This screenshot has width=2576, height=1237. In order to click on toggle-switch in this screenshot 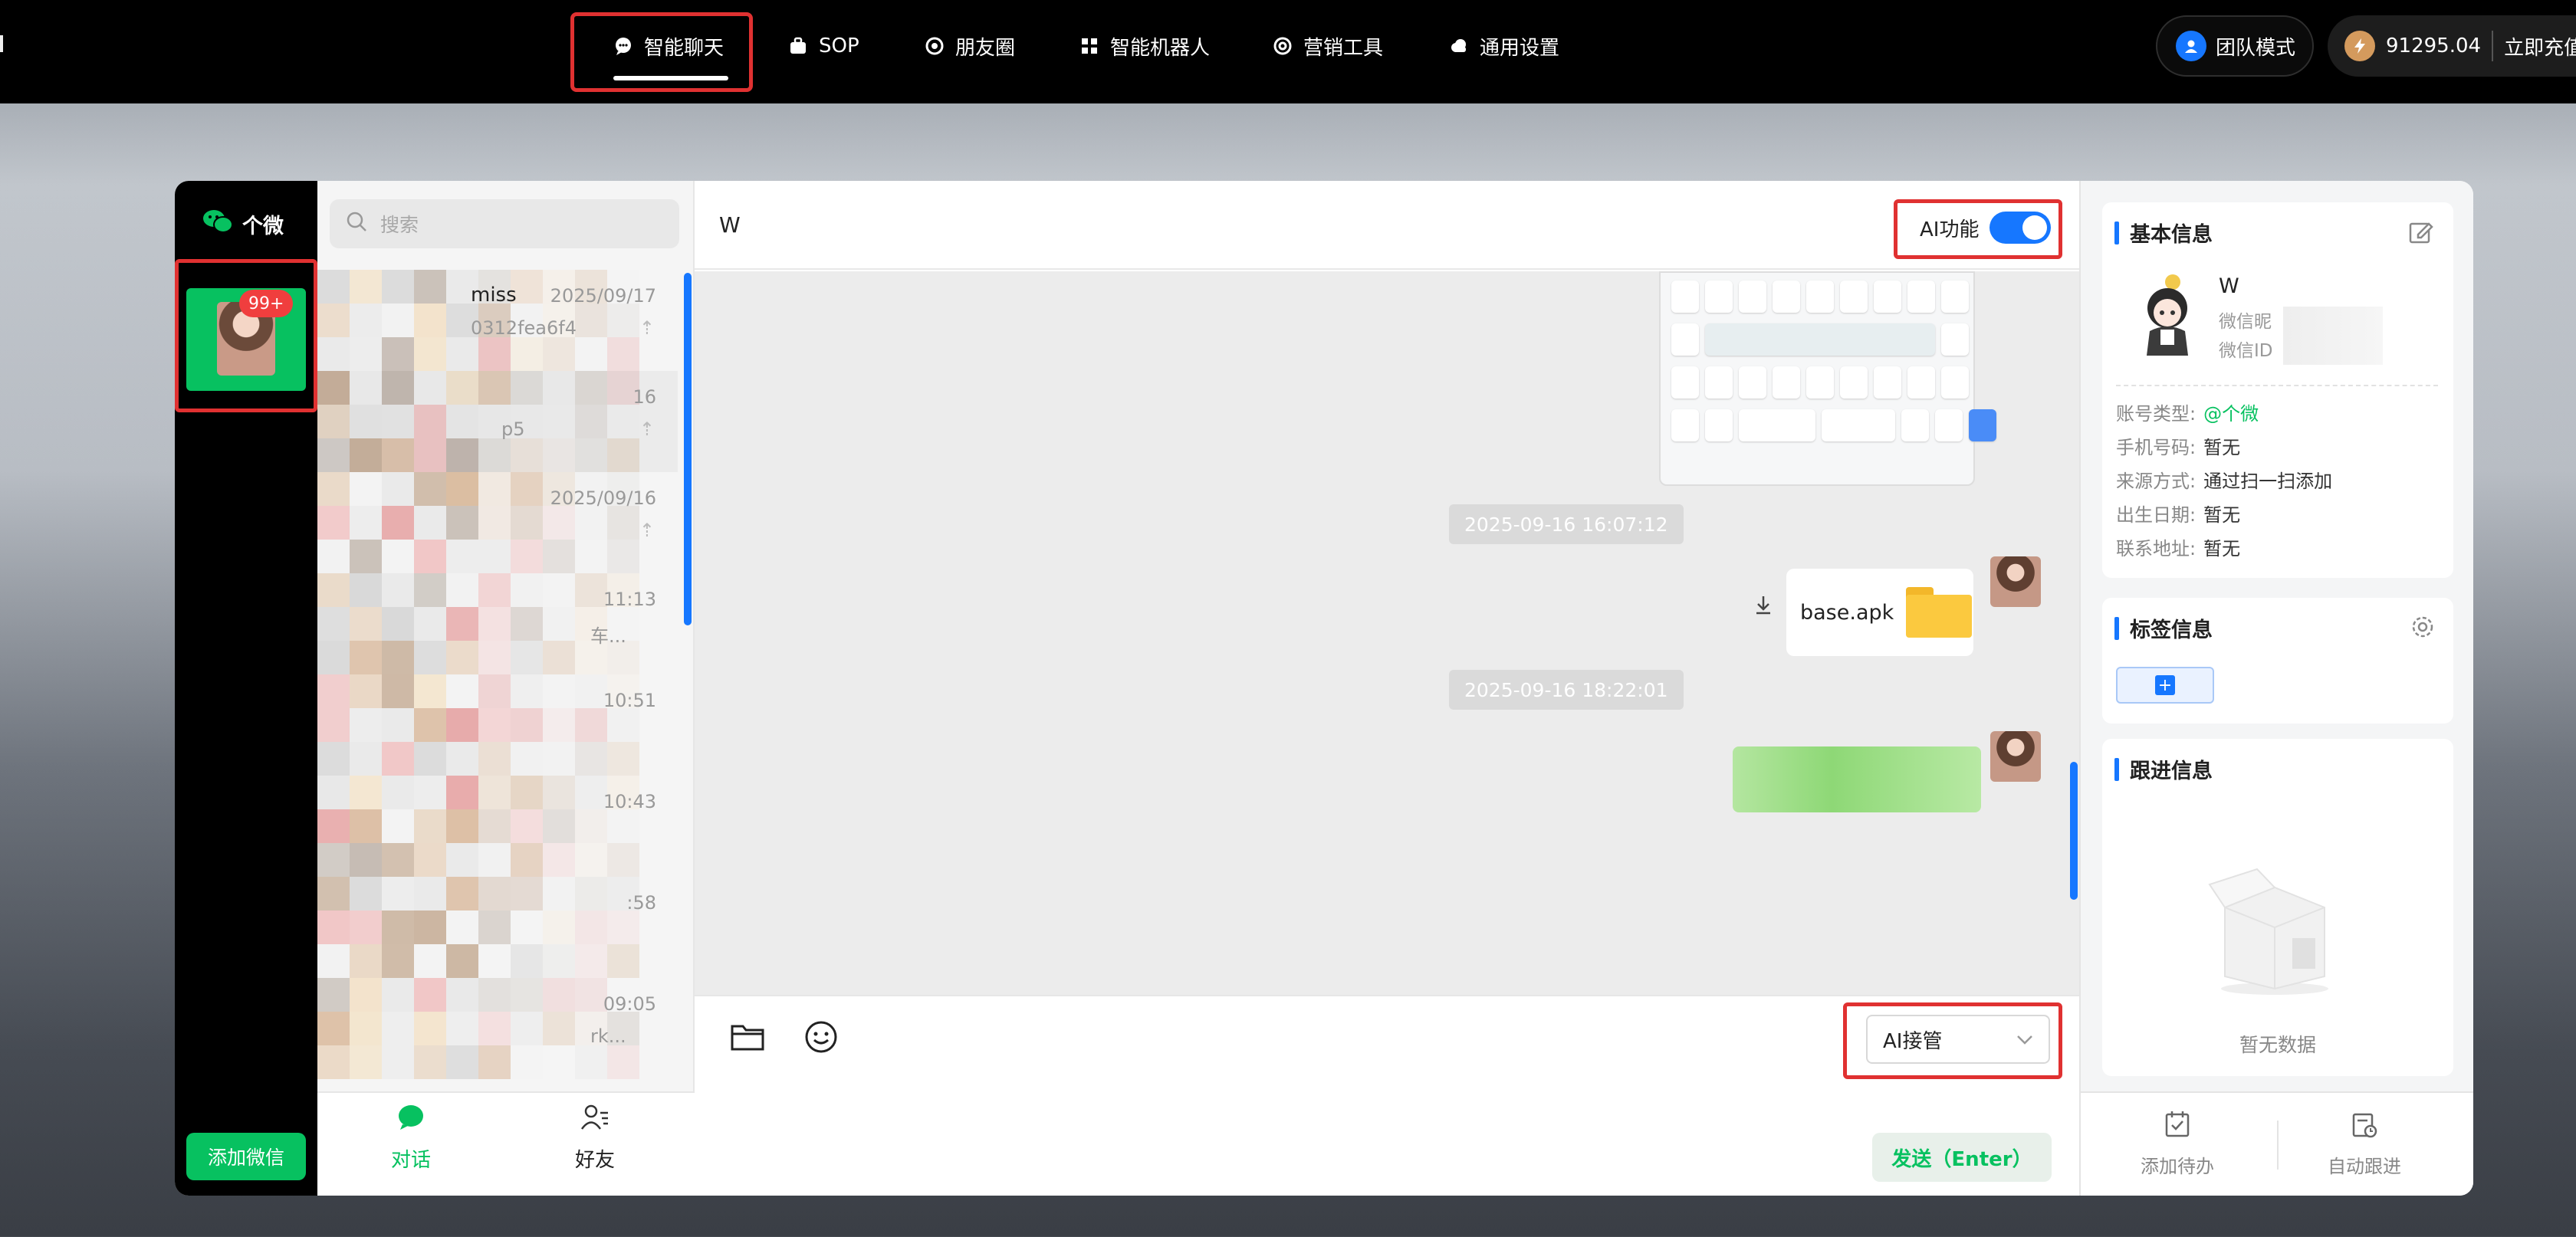, I will do `click(2021, 228)`.